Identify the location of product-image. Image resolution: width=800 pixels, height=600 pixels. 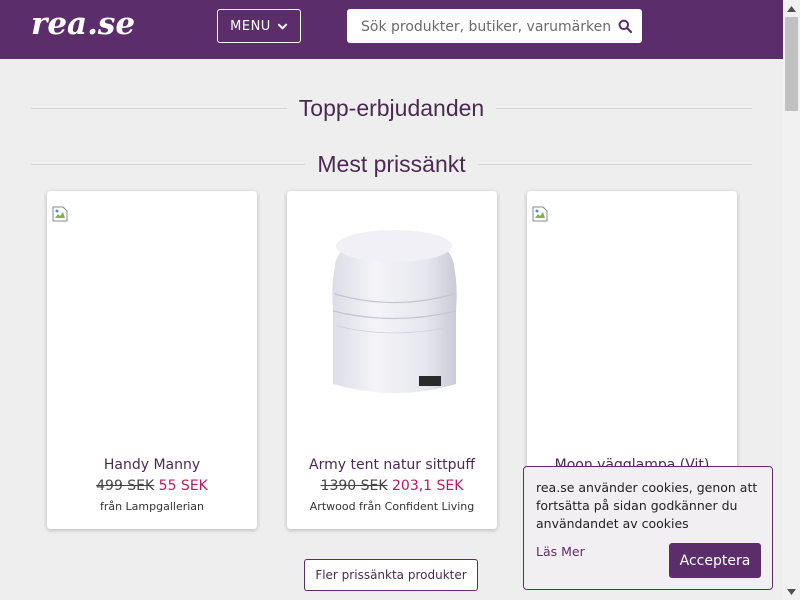
(394, 311).